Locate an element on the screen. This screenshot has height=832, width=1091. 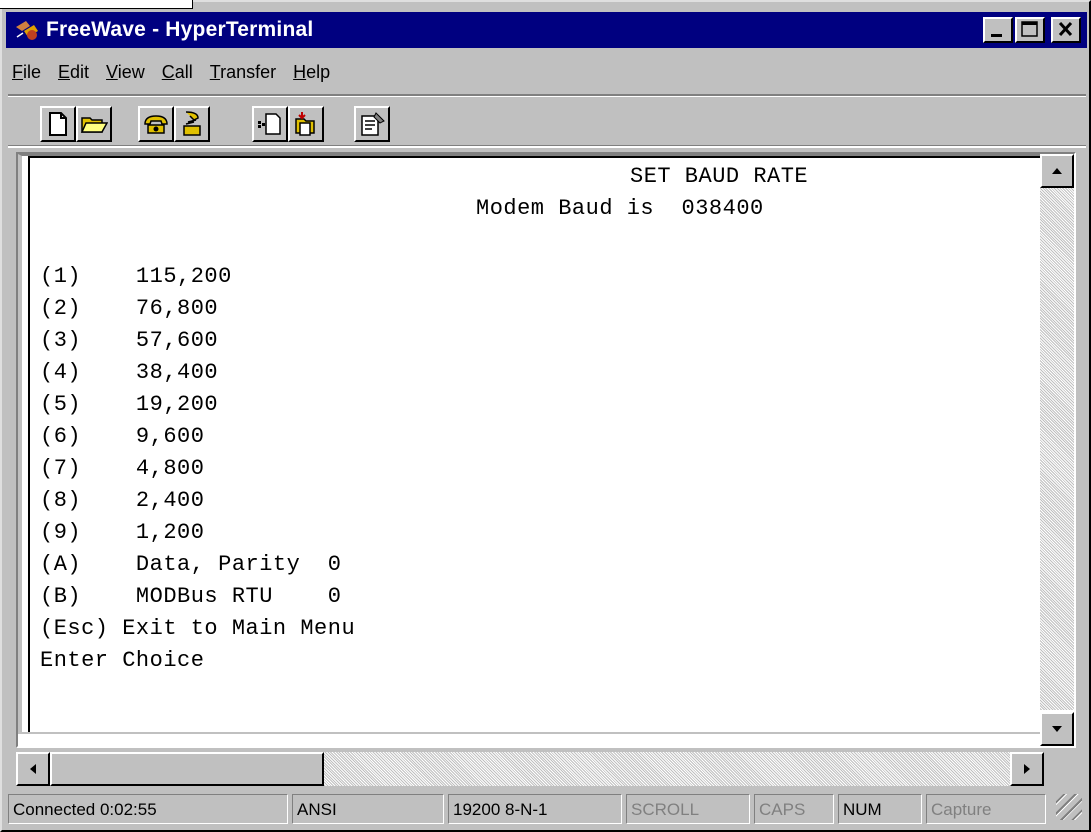
horizontal-scrollbar is located at coordinates (530, 769).